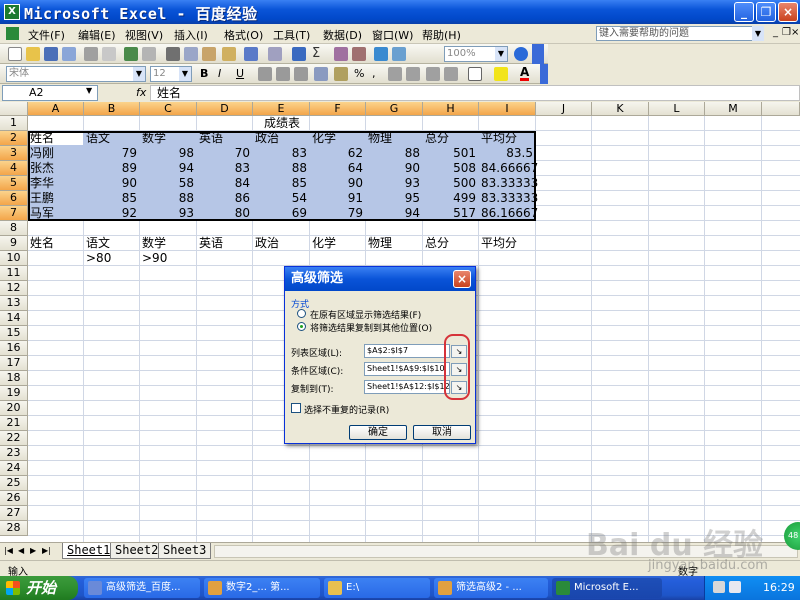 The height and width of the screenshot is (600, 800). Describe the element at coordinates (758, 33) in the screenshot. I see `help-dropdown-arrow: ▼` at that location.